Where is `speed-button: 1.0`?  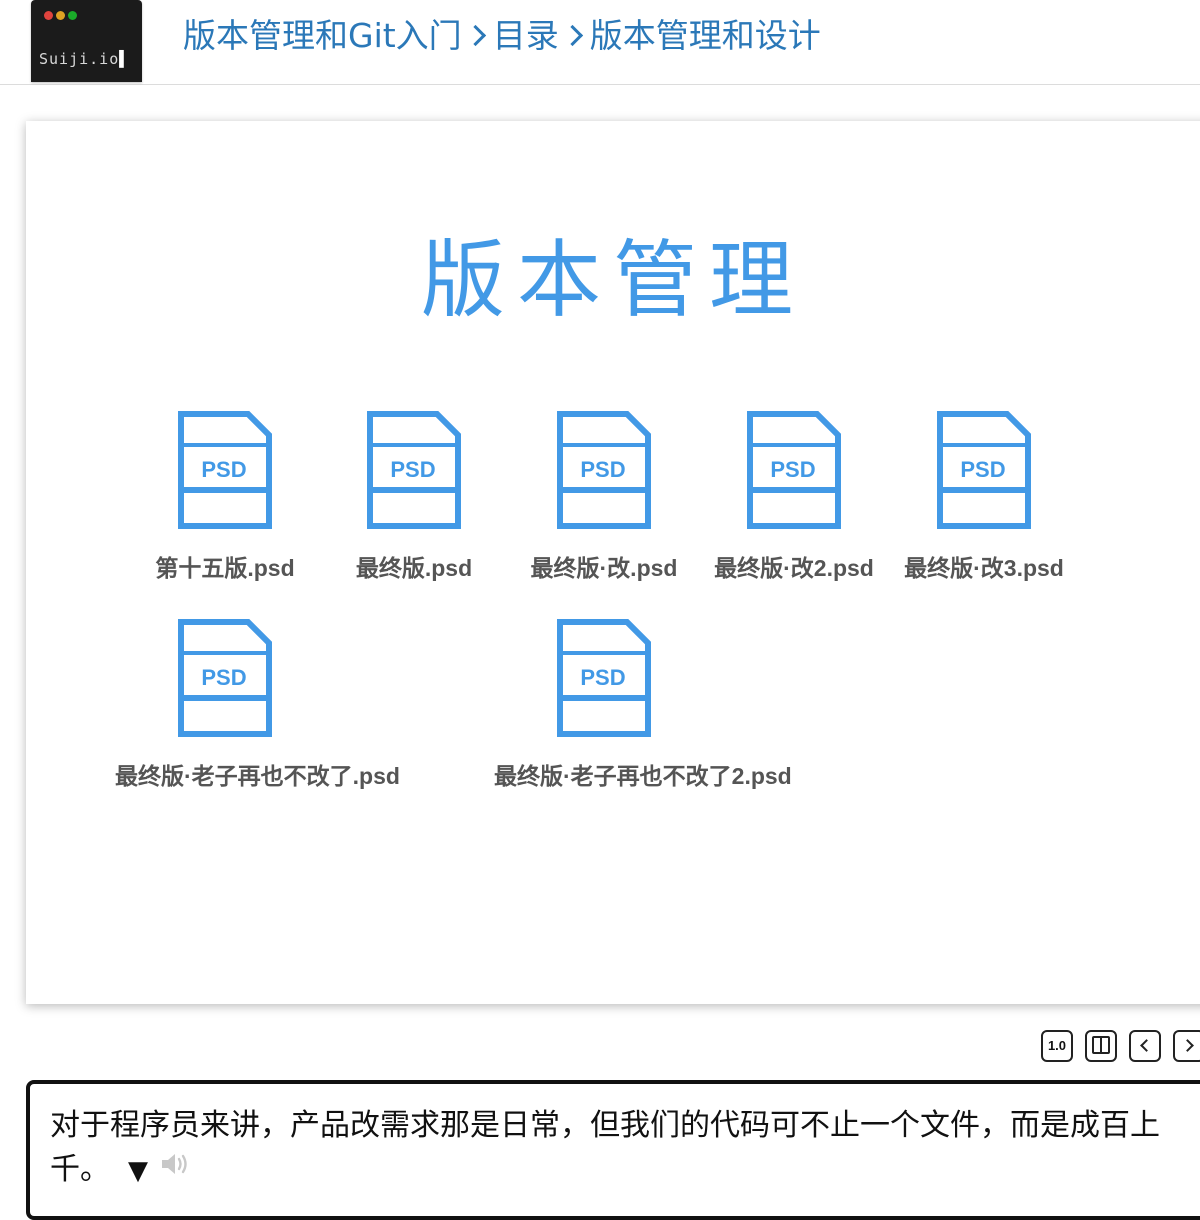
speed-button: 1.0 is located at coordinates (1057, 1046).